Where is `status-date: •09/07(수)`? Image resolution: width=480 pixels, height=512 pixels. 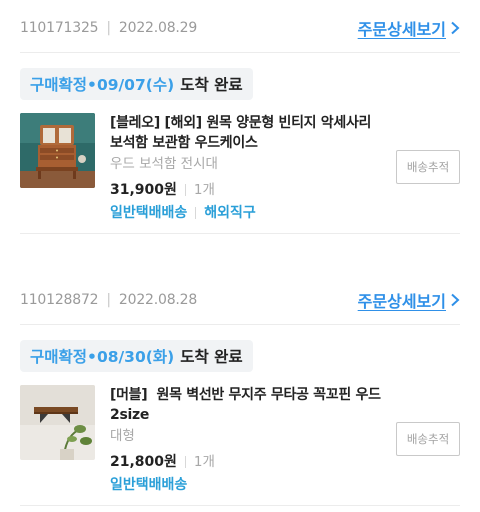
status-date: •09/07(수) is located at coordinates (131, 85).